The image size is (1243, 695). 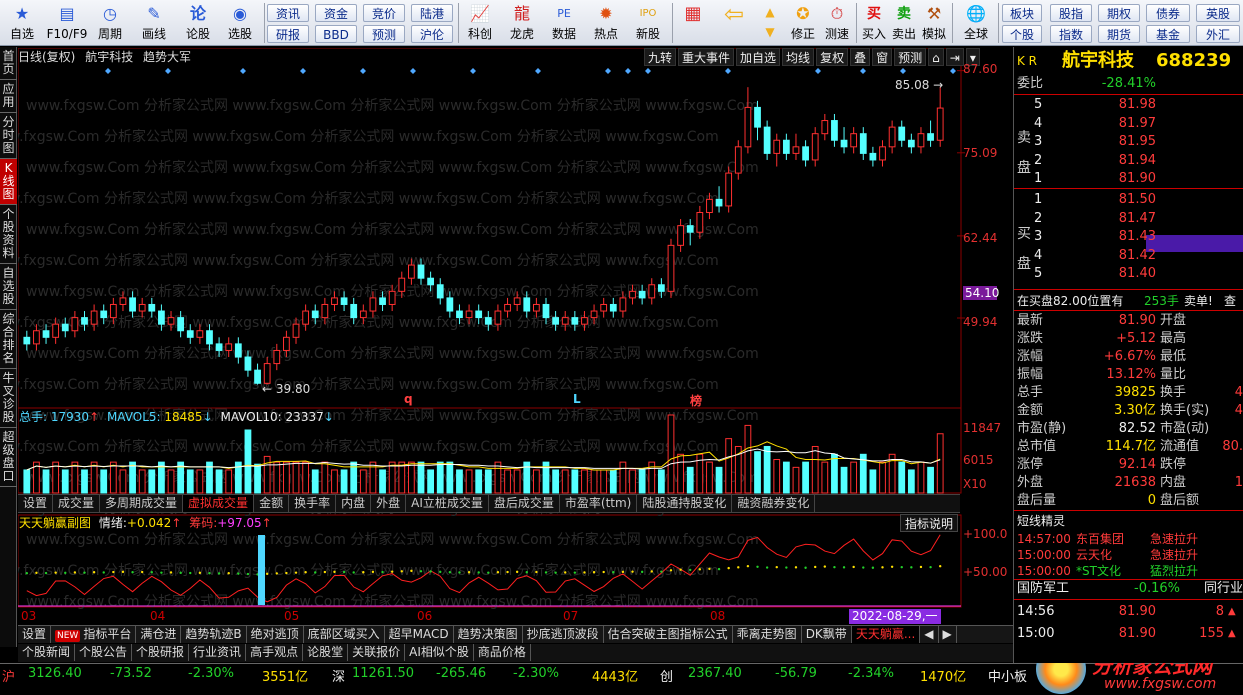 I want to click on scroll-right-icon: ▶, so click(x=948, y=634).